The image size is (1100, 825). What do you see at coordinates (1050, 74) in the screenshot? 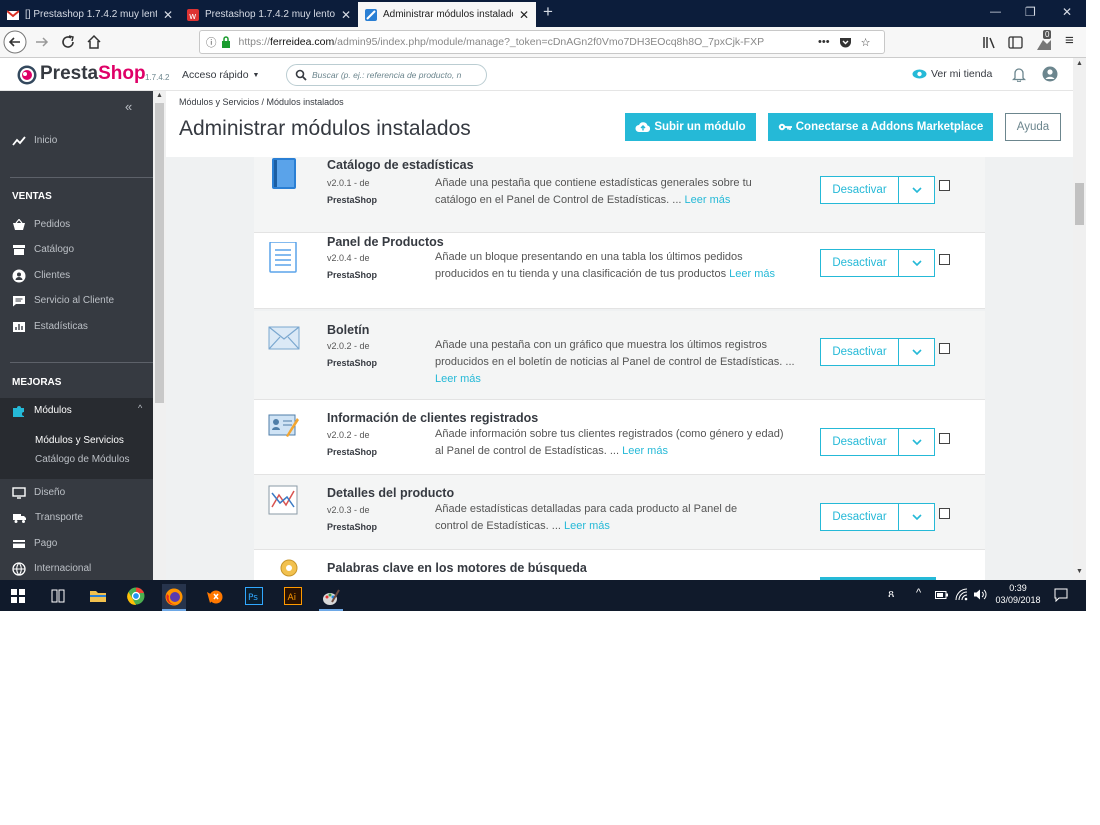
I see `user-account-icon` at bounding box center [1050, 74].